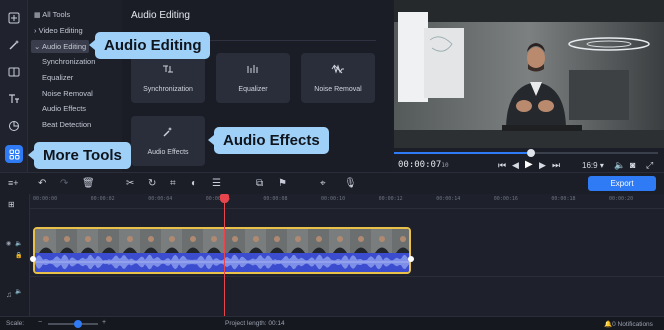 The height and width of the screenshot is (330, 664). Describe the element at coordinates (64, 183) in the screenshot. I see `redo-icon: ↷` at that location.